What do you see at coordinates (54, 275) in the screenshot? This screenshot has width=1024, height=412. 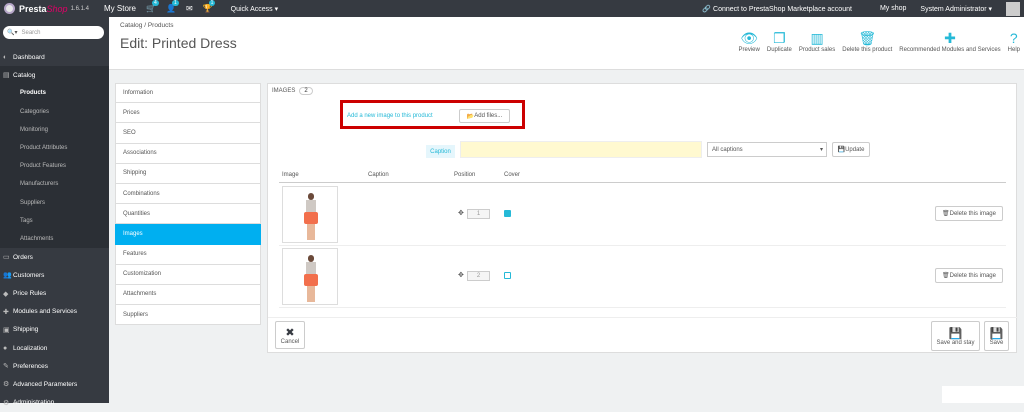 I see `sidebar-item-customers: 👥 Customers` at bounding box center [54, 275].